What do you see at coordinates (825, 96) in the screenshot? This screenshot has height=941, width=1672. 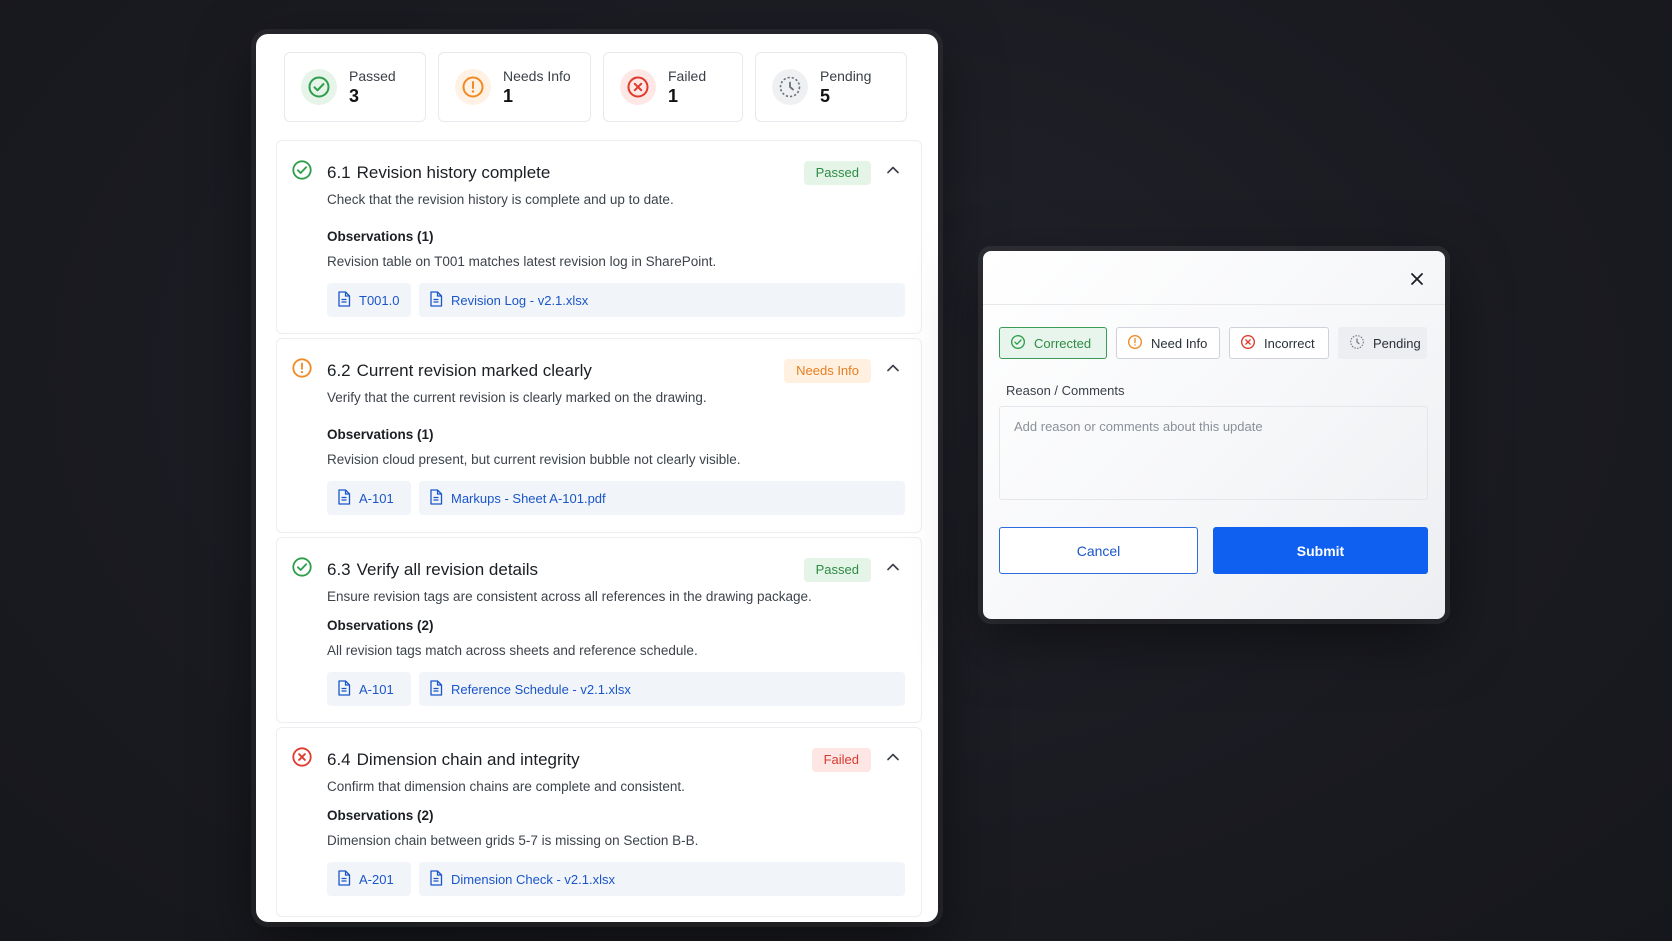 I see `summary-count: 5` at bounding box center [825, 96].